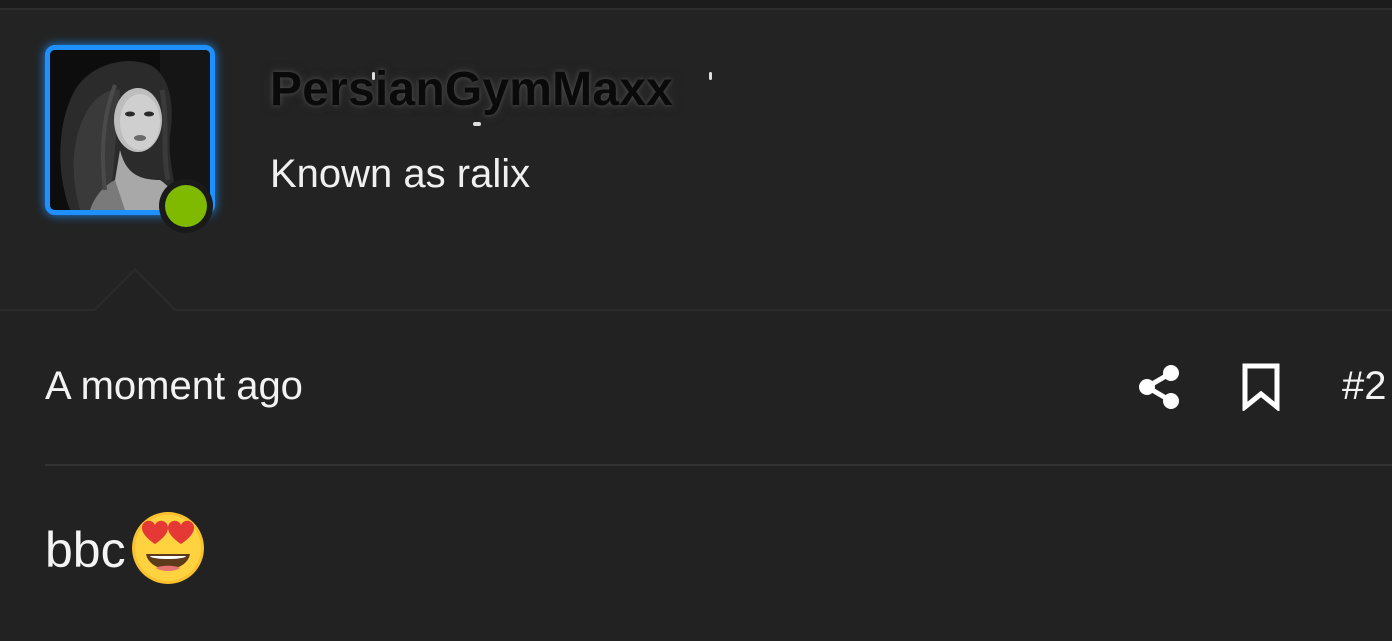 This screenshot has height=641, width=1392. Describe the element at coordinates (471, 89) in the screenshot. I see `username: PersianGymMaxx` at that location.